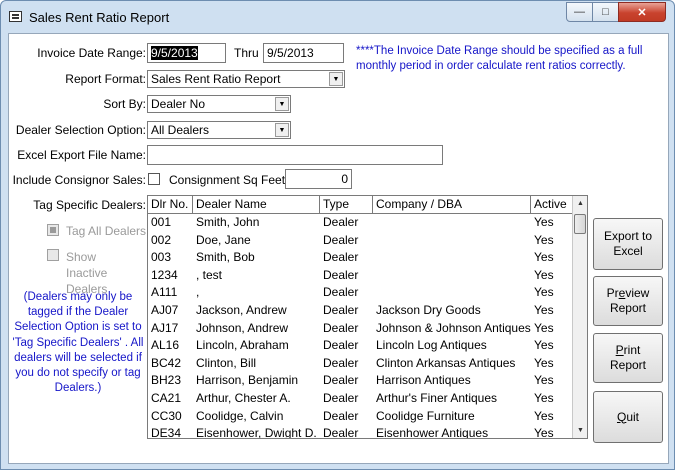  Describe the element at coordinates (219, 130) in the screenshot. I see `dealer-selection-select: All Dealers ▼` at that location.